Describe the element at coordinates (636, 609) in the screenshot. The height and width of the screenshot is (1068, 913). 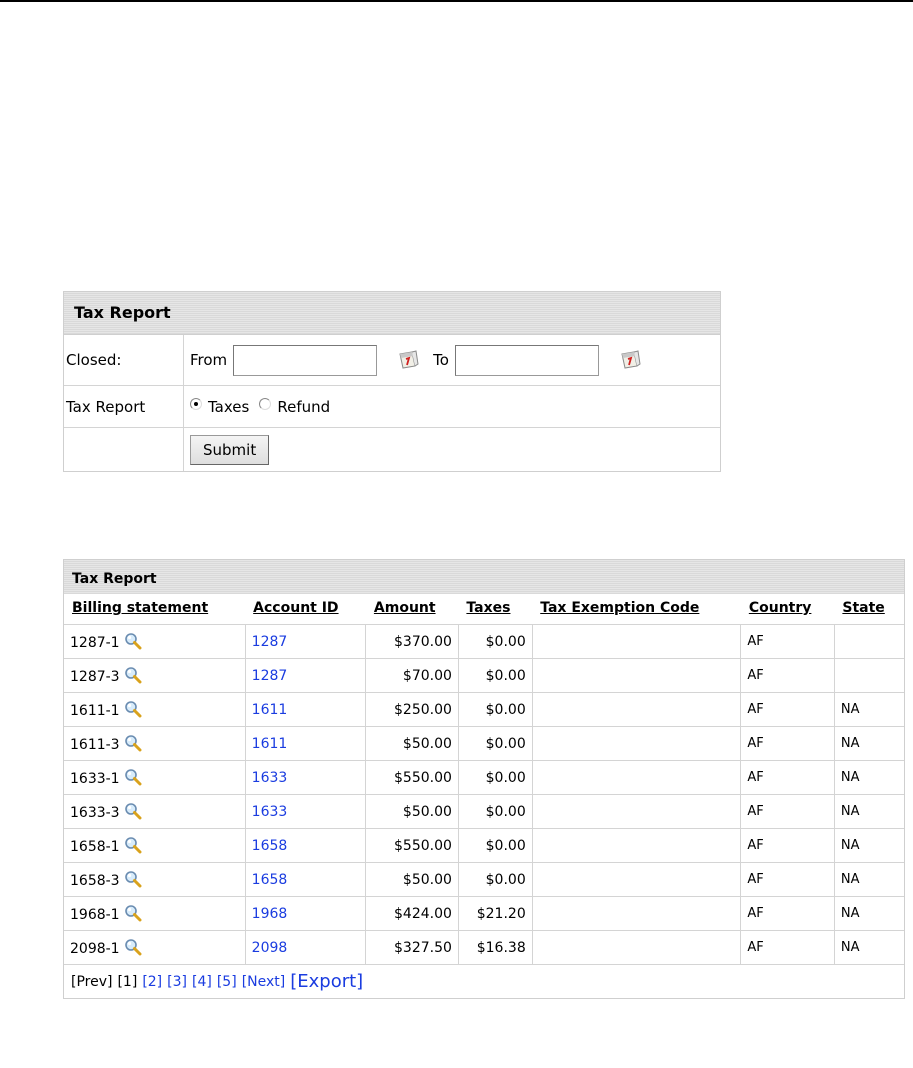
I see `col-tax-exemption-code: Tax Exemption Code` at that location.